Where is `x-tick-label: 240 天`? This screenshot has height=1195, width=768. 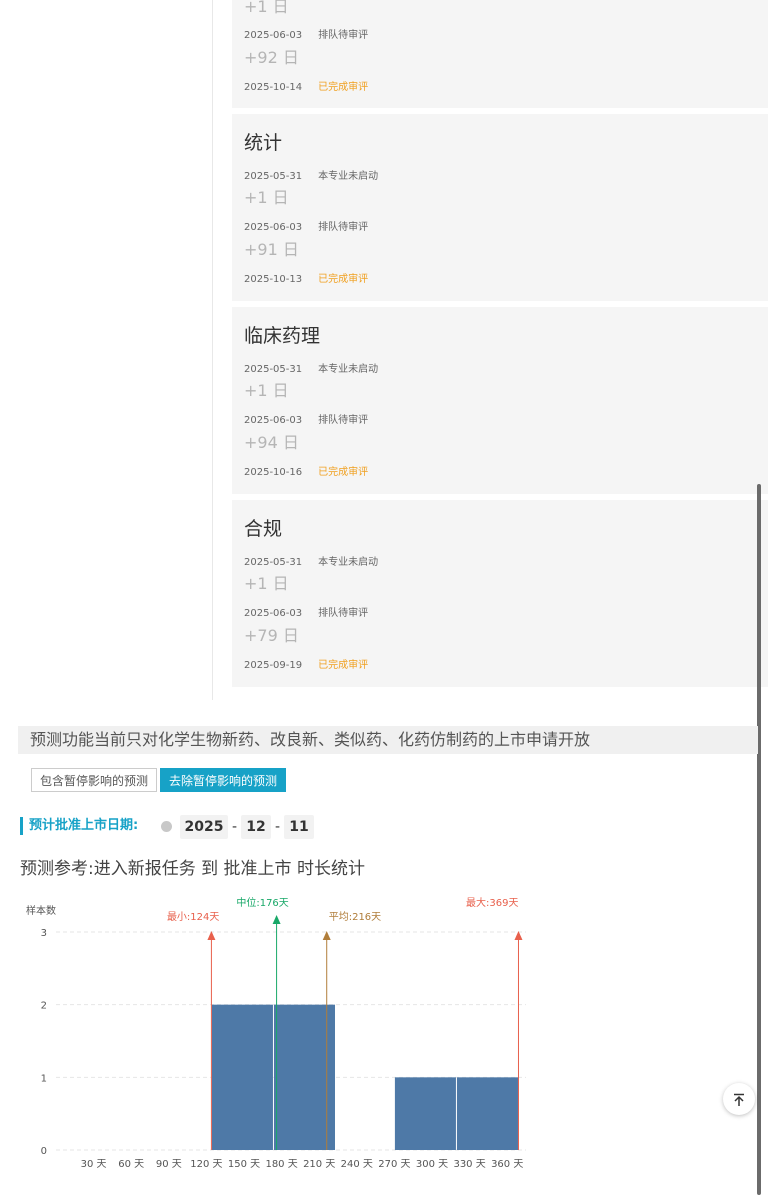
x-tick-label: 240 天 is located at coordinates (357, 1164).